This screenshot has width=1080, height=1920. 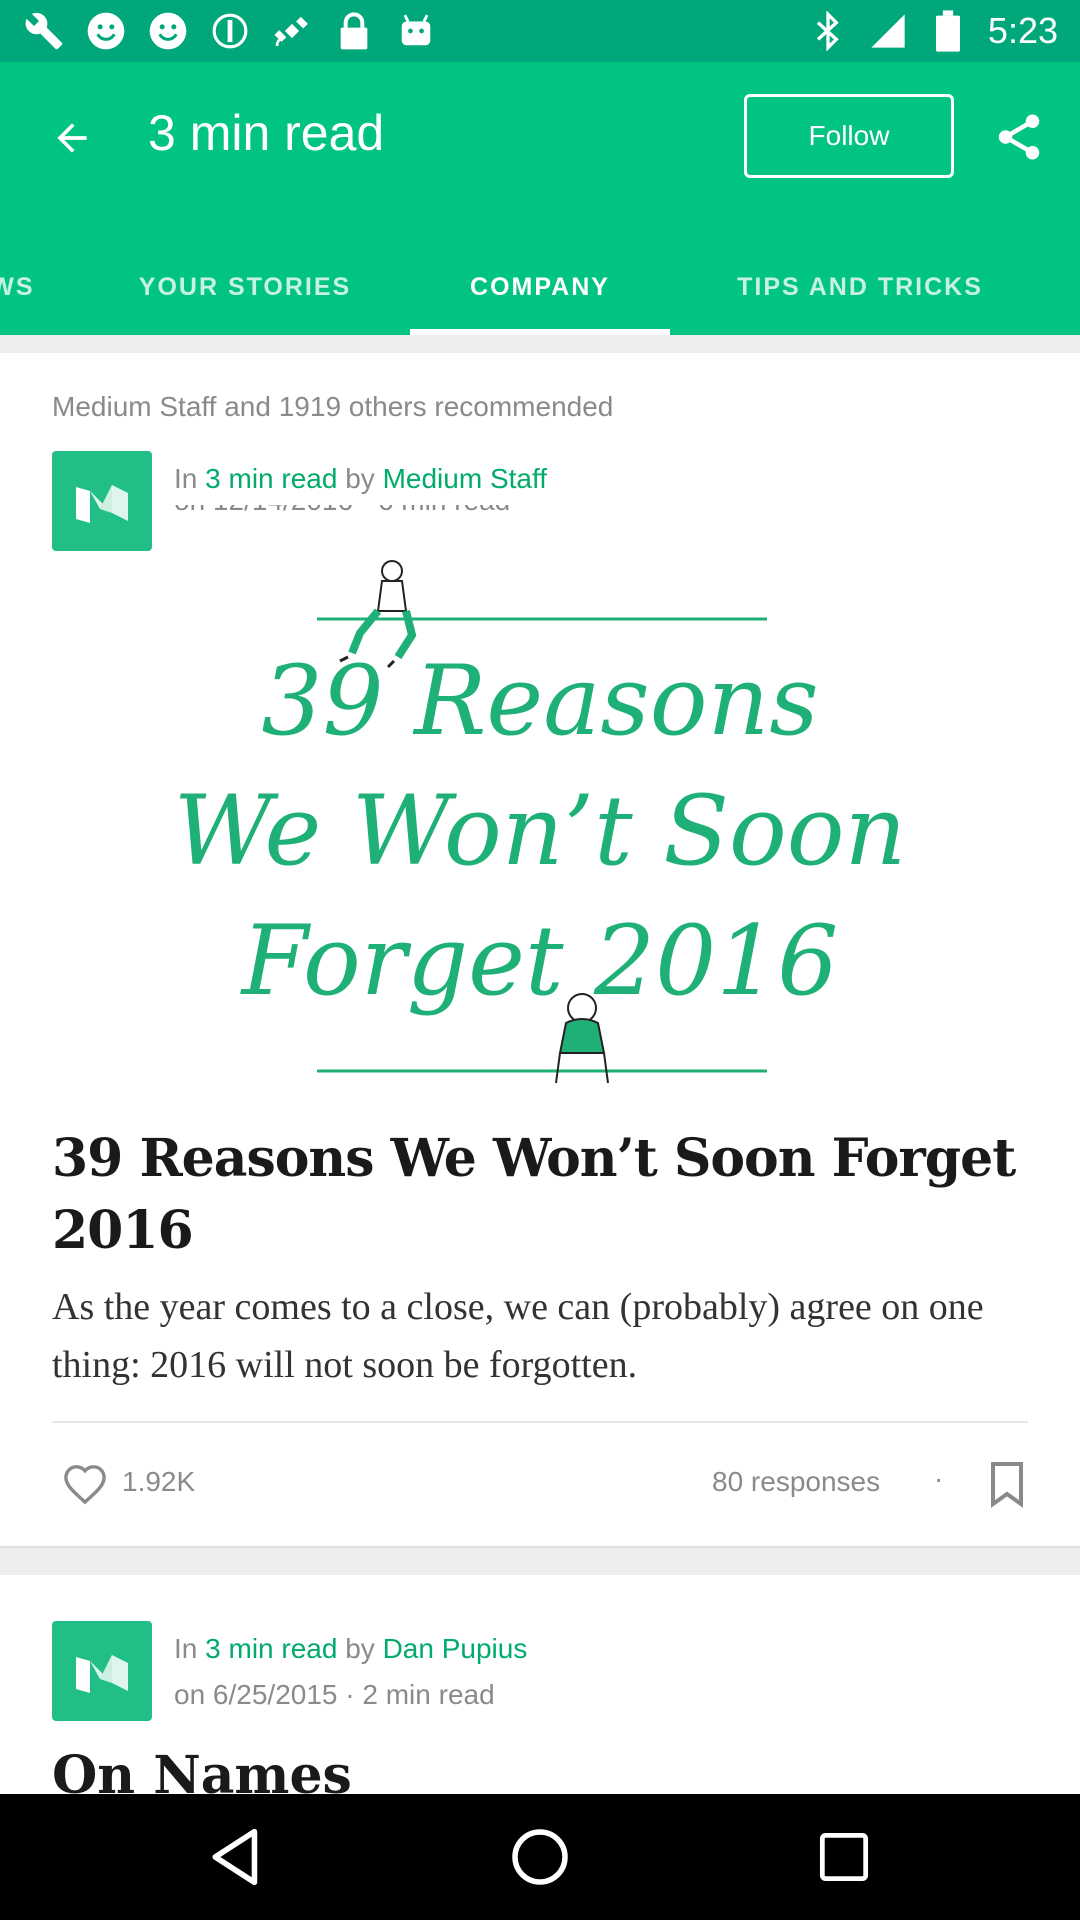 I want to click on nav-back-button, so click(x=236, y=1857).